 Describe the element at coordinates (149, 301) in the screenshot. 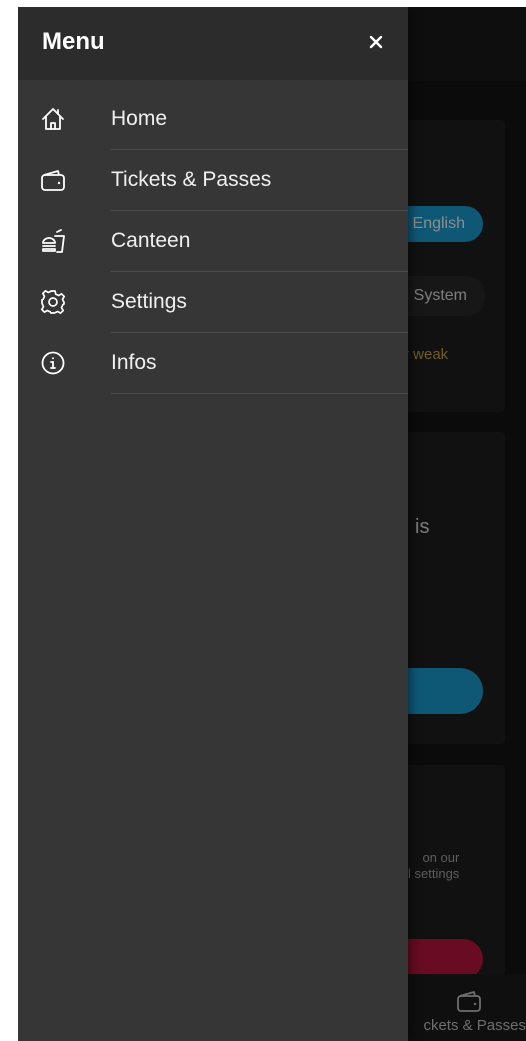

I see `nav-item-settings-label: Settings` at that location.